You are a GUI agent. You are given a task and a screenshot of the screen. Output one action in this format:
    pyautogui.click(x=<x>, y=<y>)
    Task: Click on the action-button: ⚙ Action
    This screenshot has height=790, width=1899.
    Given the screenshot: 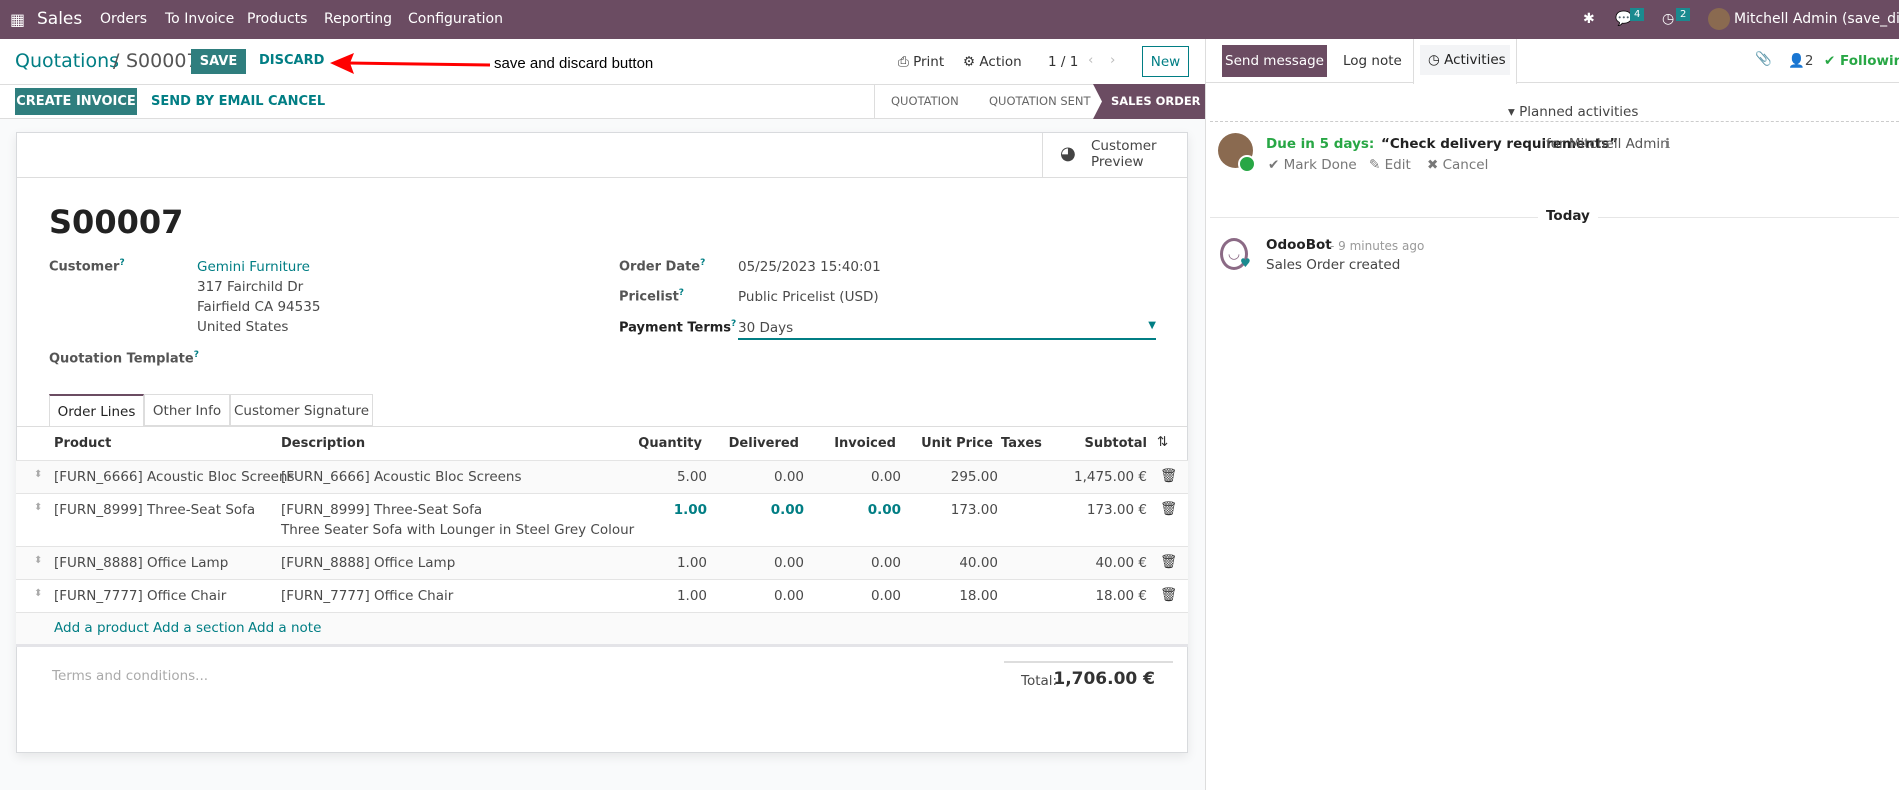 What is the action you would take?
    pyautogui.click(x=992, y=62)
    